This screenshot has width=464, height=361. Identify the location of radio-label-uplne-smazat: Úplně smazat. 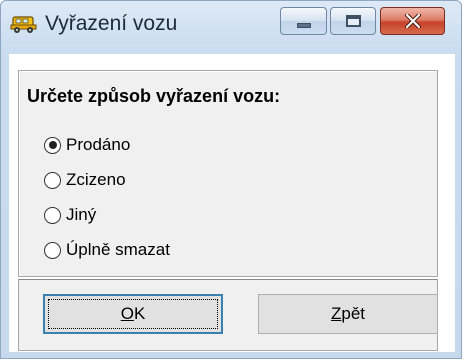
(118, 250).